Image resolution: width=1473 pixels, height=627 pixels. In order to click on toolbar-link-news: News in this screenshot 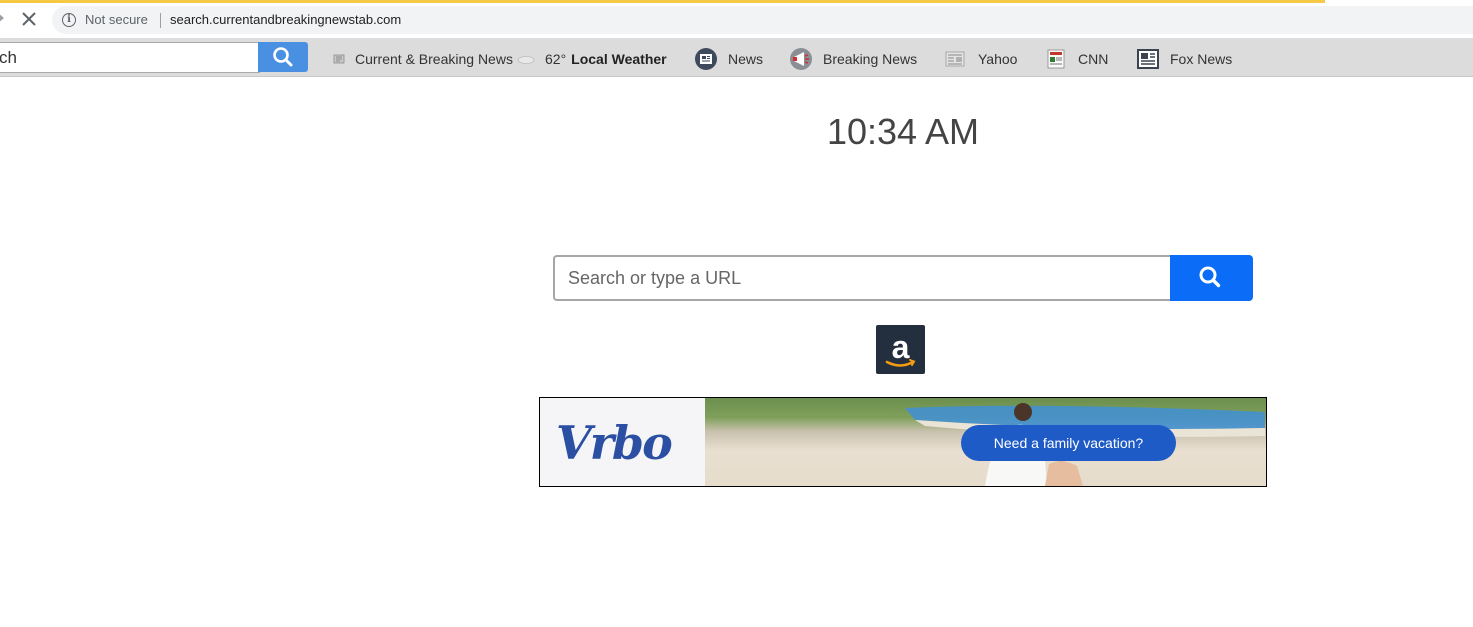, I will do `click(728, 59)`.